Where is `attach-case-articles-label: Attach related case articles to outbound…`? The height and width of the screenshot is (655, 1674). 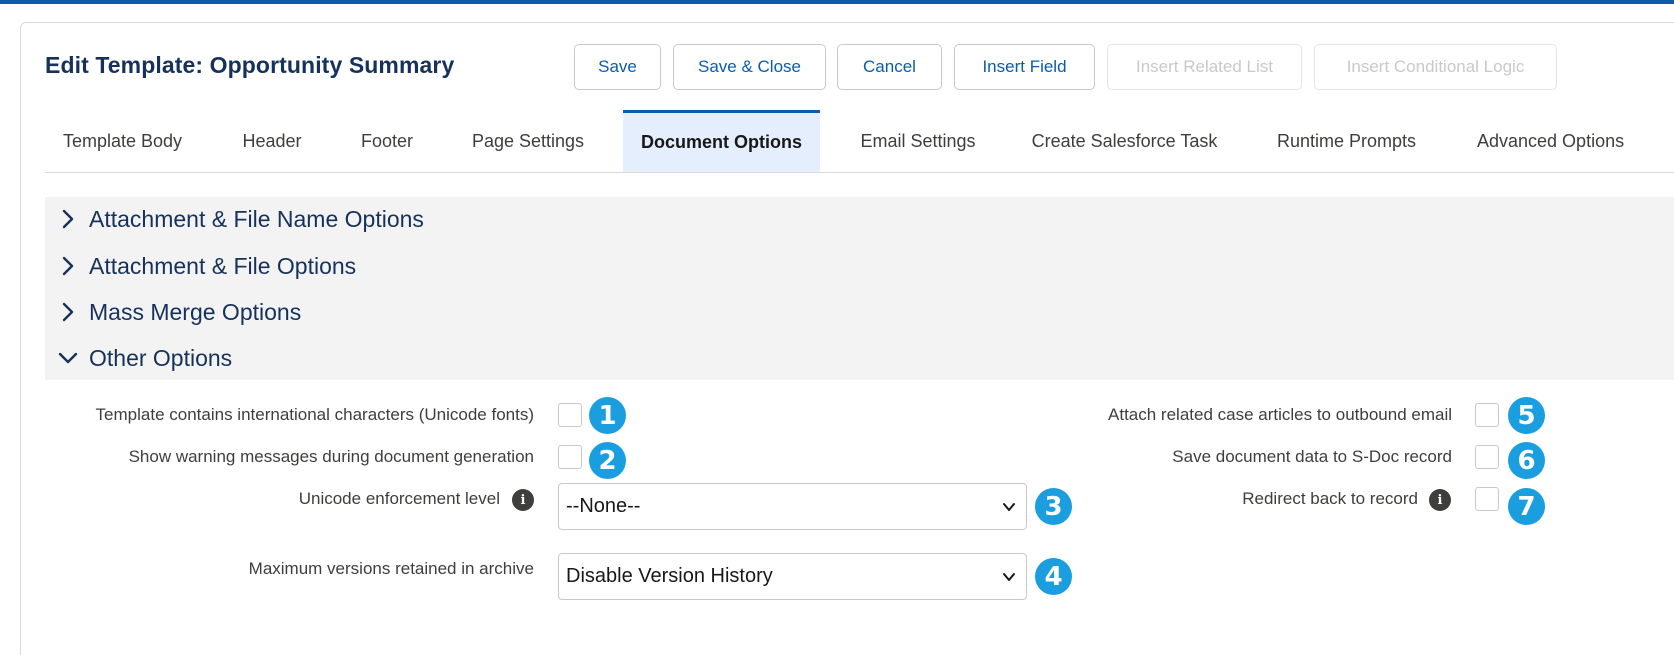
attach-case-articles-label: Attach related case articles to outbound… is located at coordinates (1280, 414).